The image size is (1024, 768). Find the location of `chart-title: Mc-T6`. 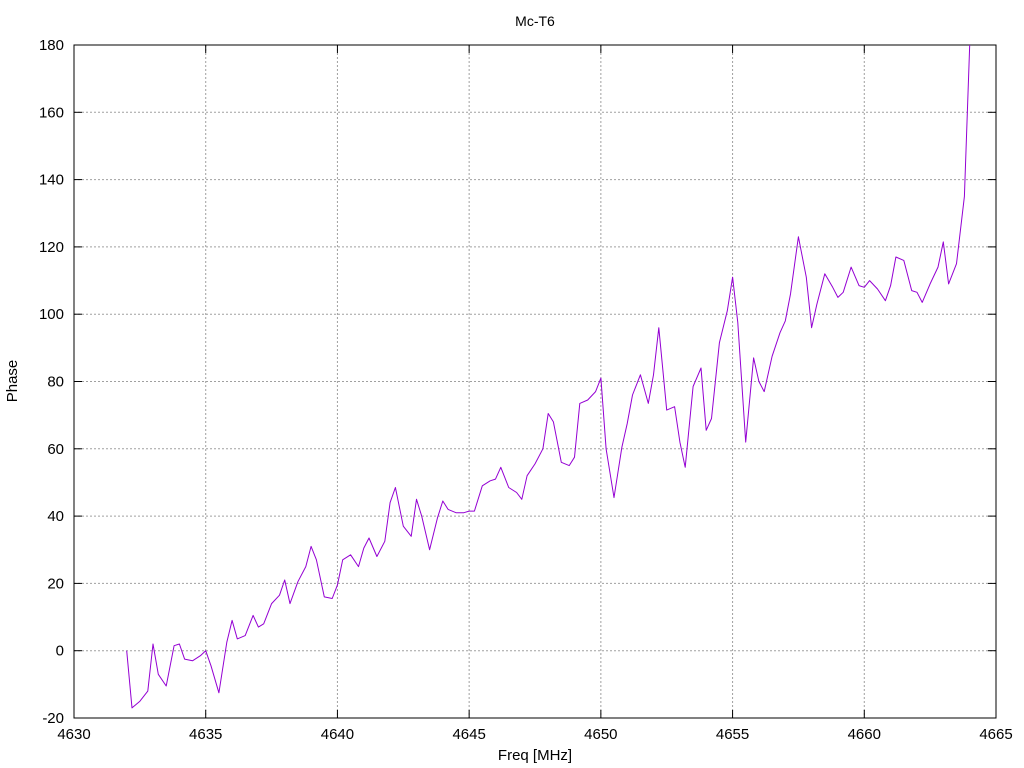

chart-title: Mc-T6 is located at coordinates (535, 21).